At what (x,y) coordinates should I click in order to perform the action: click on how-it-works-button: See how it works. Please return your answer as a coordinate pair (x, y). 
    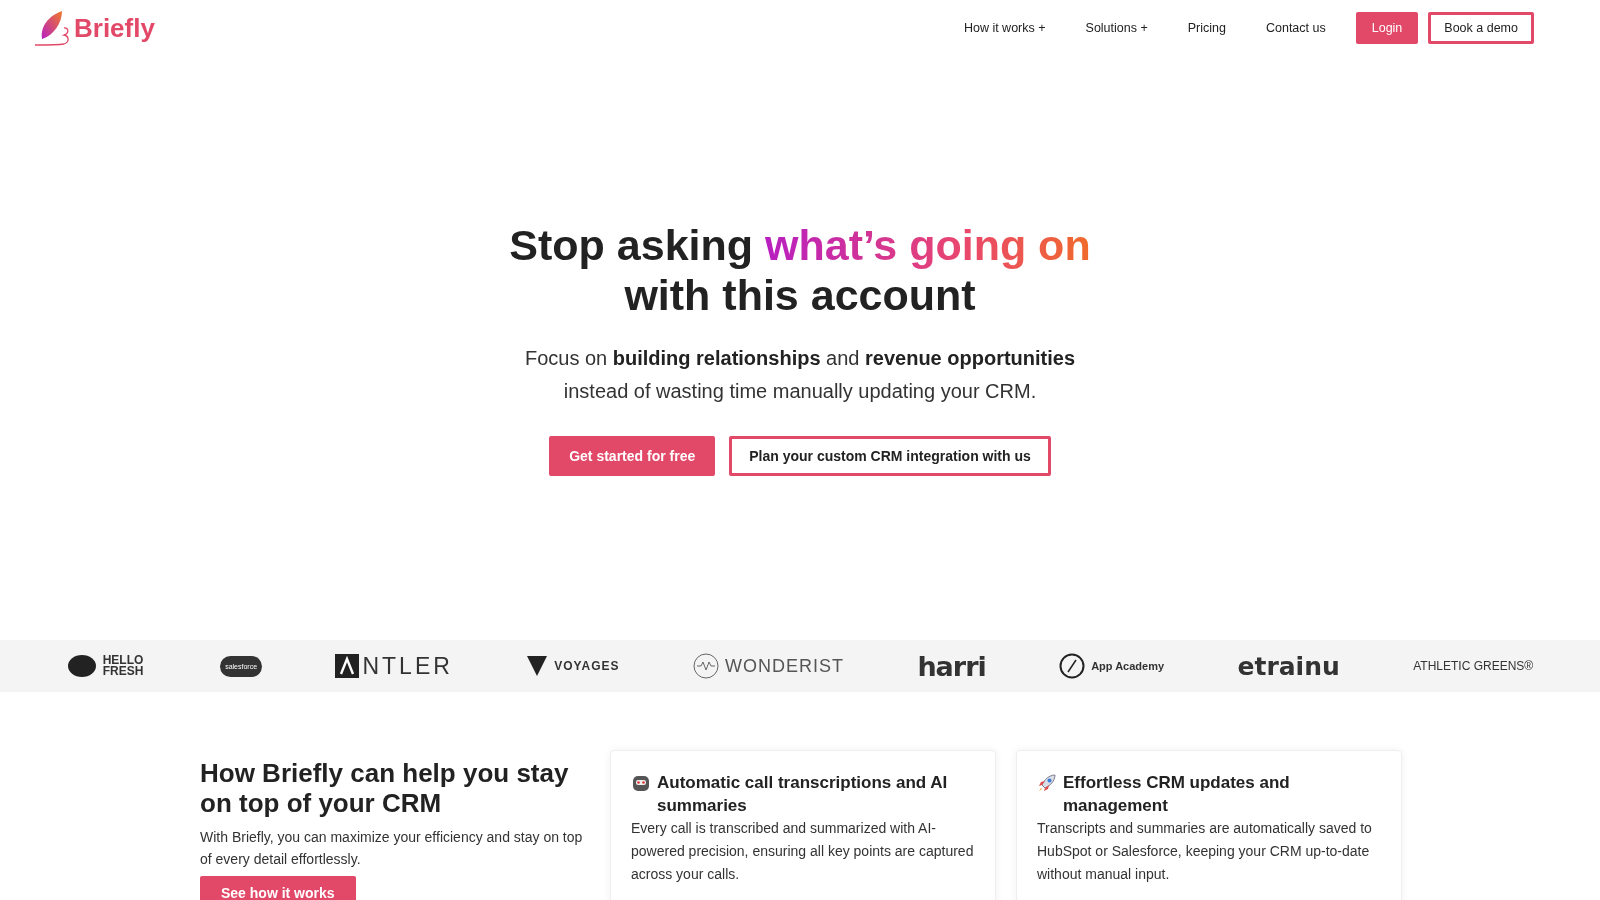
    Looking at the image, I should click on (278, 888).